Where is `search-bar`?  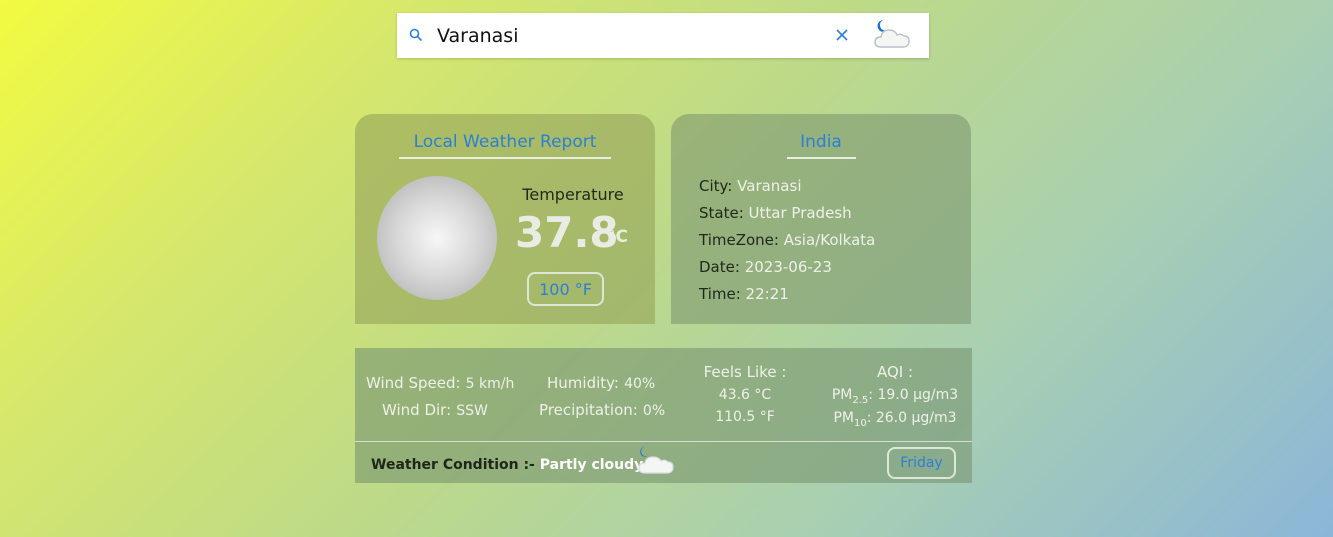
search-bar is located at coordinates (663, 35).